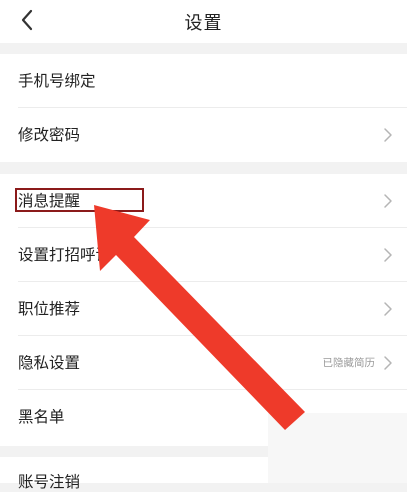 This screenshot has height=492, width=407. I want to click on settings-item-change-password: 修改密码, so click(203, 135).